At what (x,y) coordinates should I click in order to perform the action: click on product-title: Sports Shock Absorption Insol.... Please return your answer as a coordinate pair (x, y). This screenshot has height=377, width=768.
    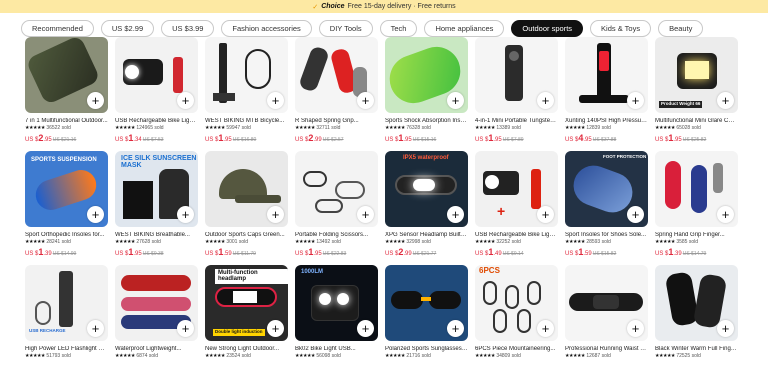
    Looking at the image, I should click on (426, 121).